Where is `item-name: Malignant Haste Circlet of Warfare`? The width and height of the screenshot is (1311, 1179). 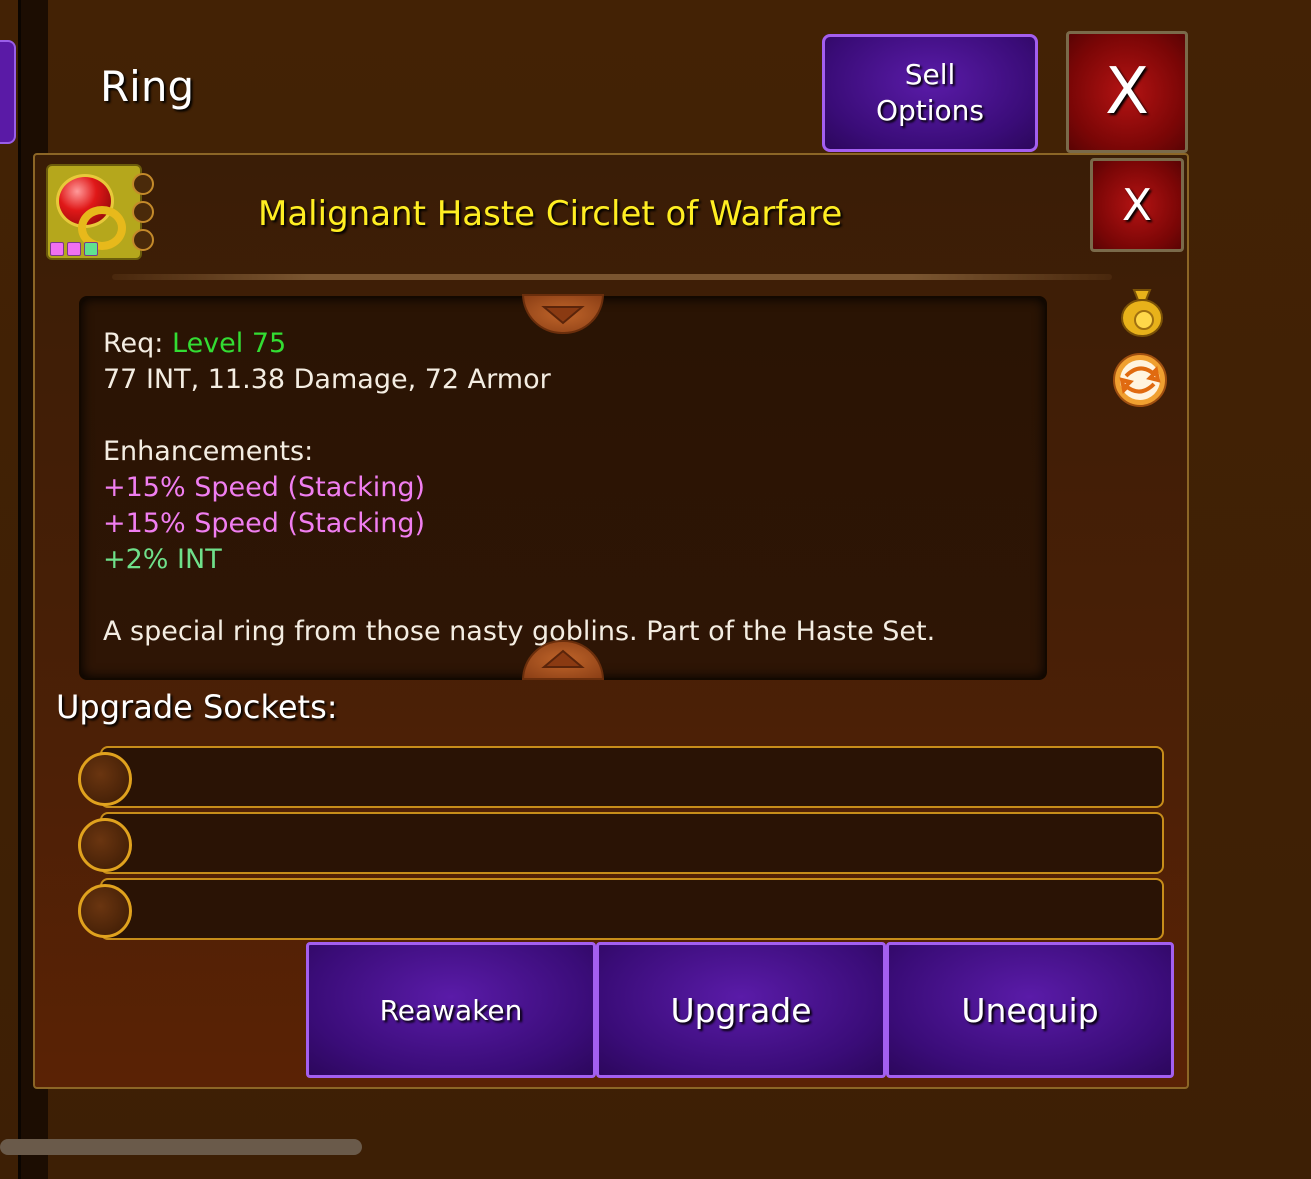
item-name: Malignant Haste Circlet of Warfare is located at coordinates (550, 214).